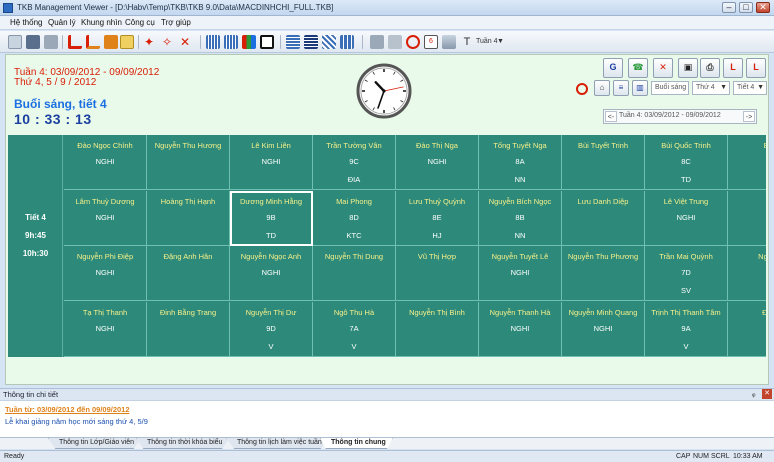 The image size is (774, 462). What do you see at coordinates (176, 22) in the screenshot?
I see `menu-tro-giup: Trợ giúp` at bounding box center [176, 22].